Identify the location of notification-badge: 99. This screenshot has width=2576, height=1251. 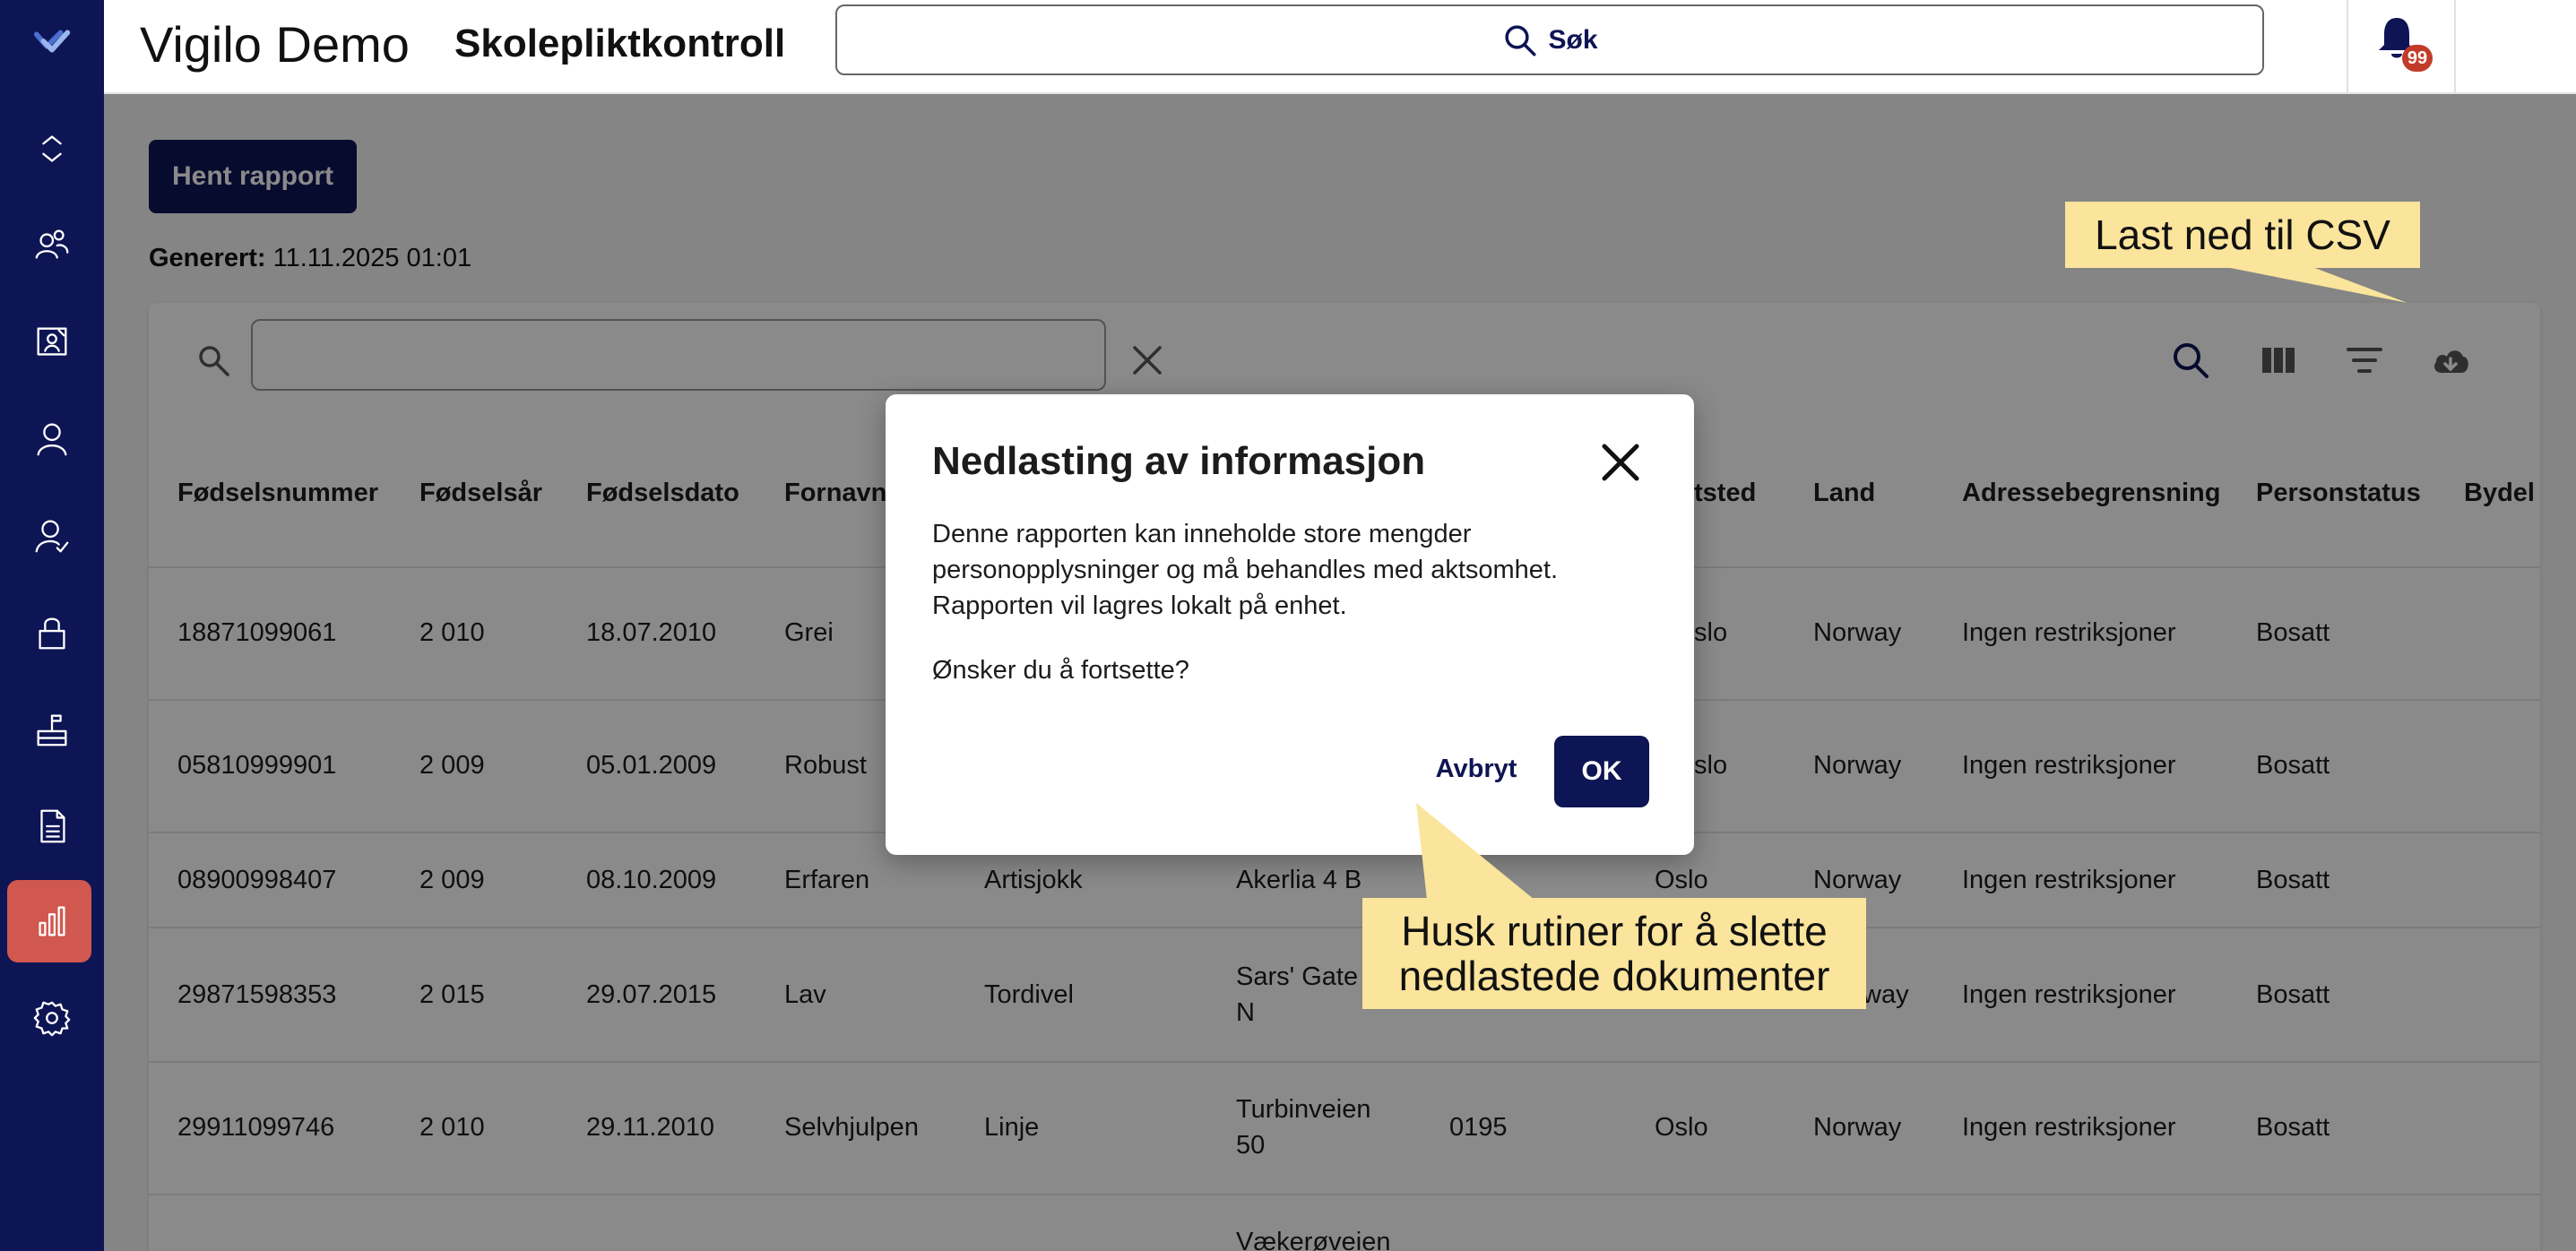
(2417, 58).